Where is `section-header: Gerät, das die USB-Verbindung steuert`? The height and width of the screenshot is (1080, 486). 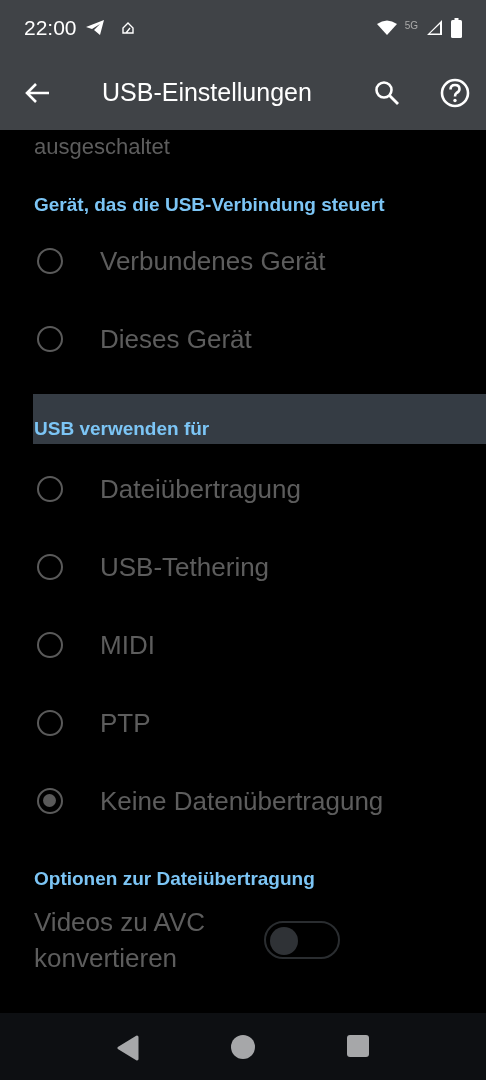 section-header: Gerät, das die USB-Verbindung steuert is located at coordinates (209, 204).